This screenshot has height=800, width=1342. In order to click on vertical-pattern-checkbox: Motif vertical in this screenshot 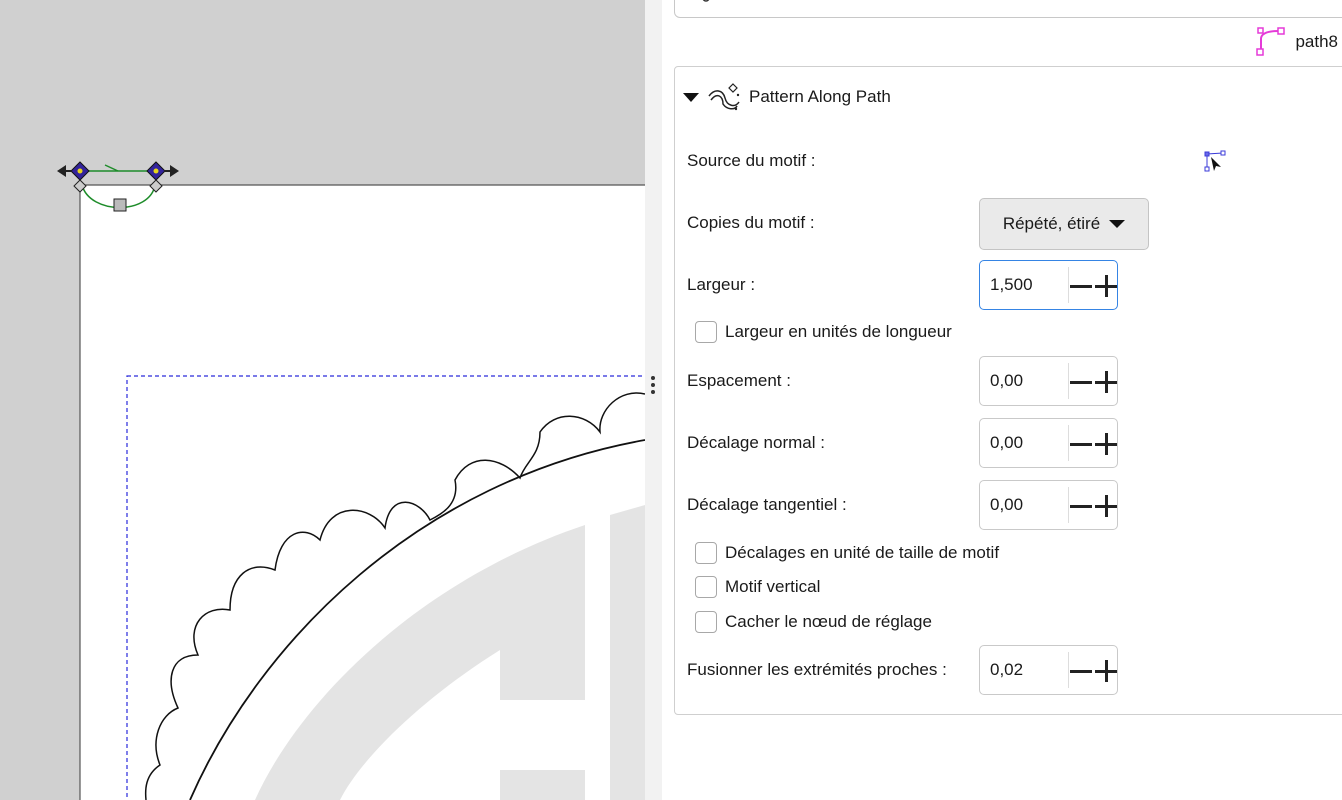, I will do `click(757, 587)`.